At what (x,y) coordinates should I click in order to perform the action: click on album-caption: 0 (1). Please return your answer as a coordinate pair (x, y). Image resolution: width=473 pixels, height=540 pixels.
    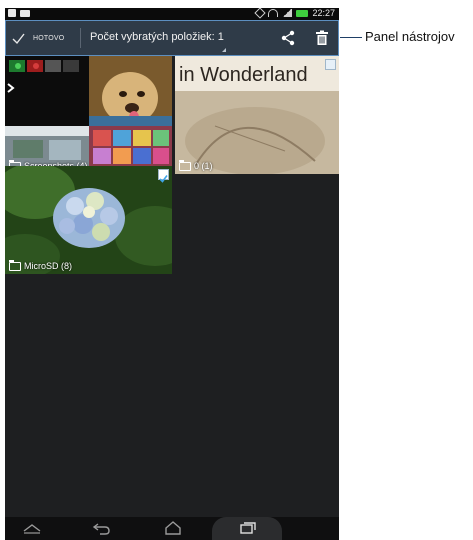
    Looking at the image, I should click on (196, 165).